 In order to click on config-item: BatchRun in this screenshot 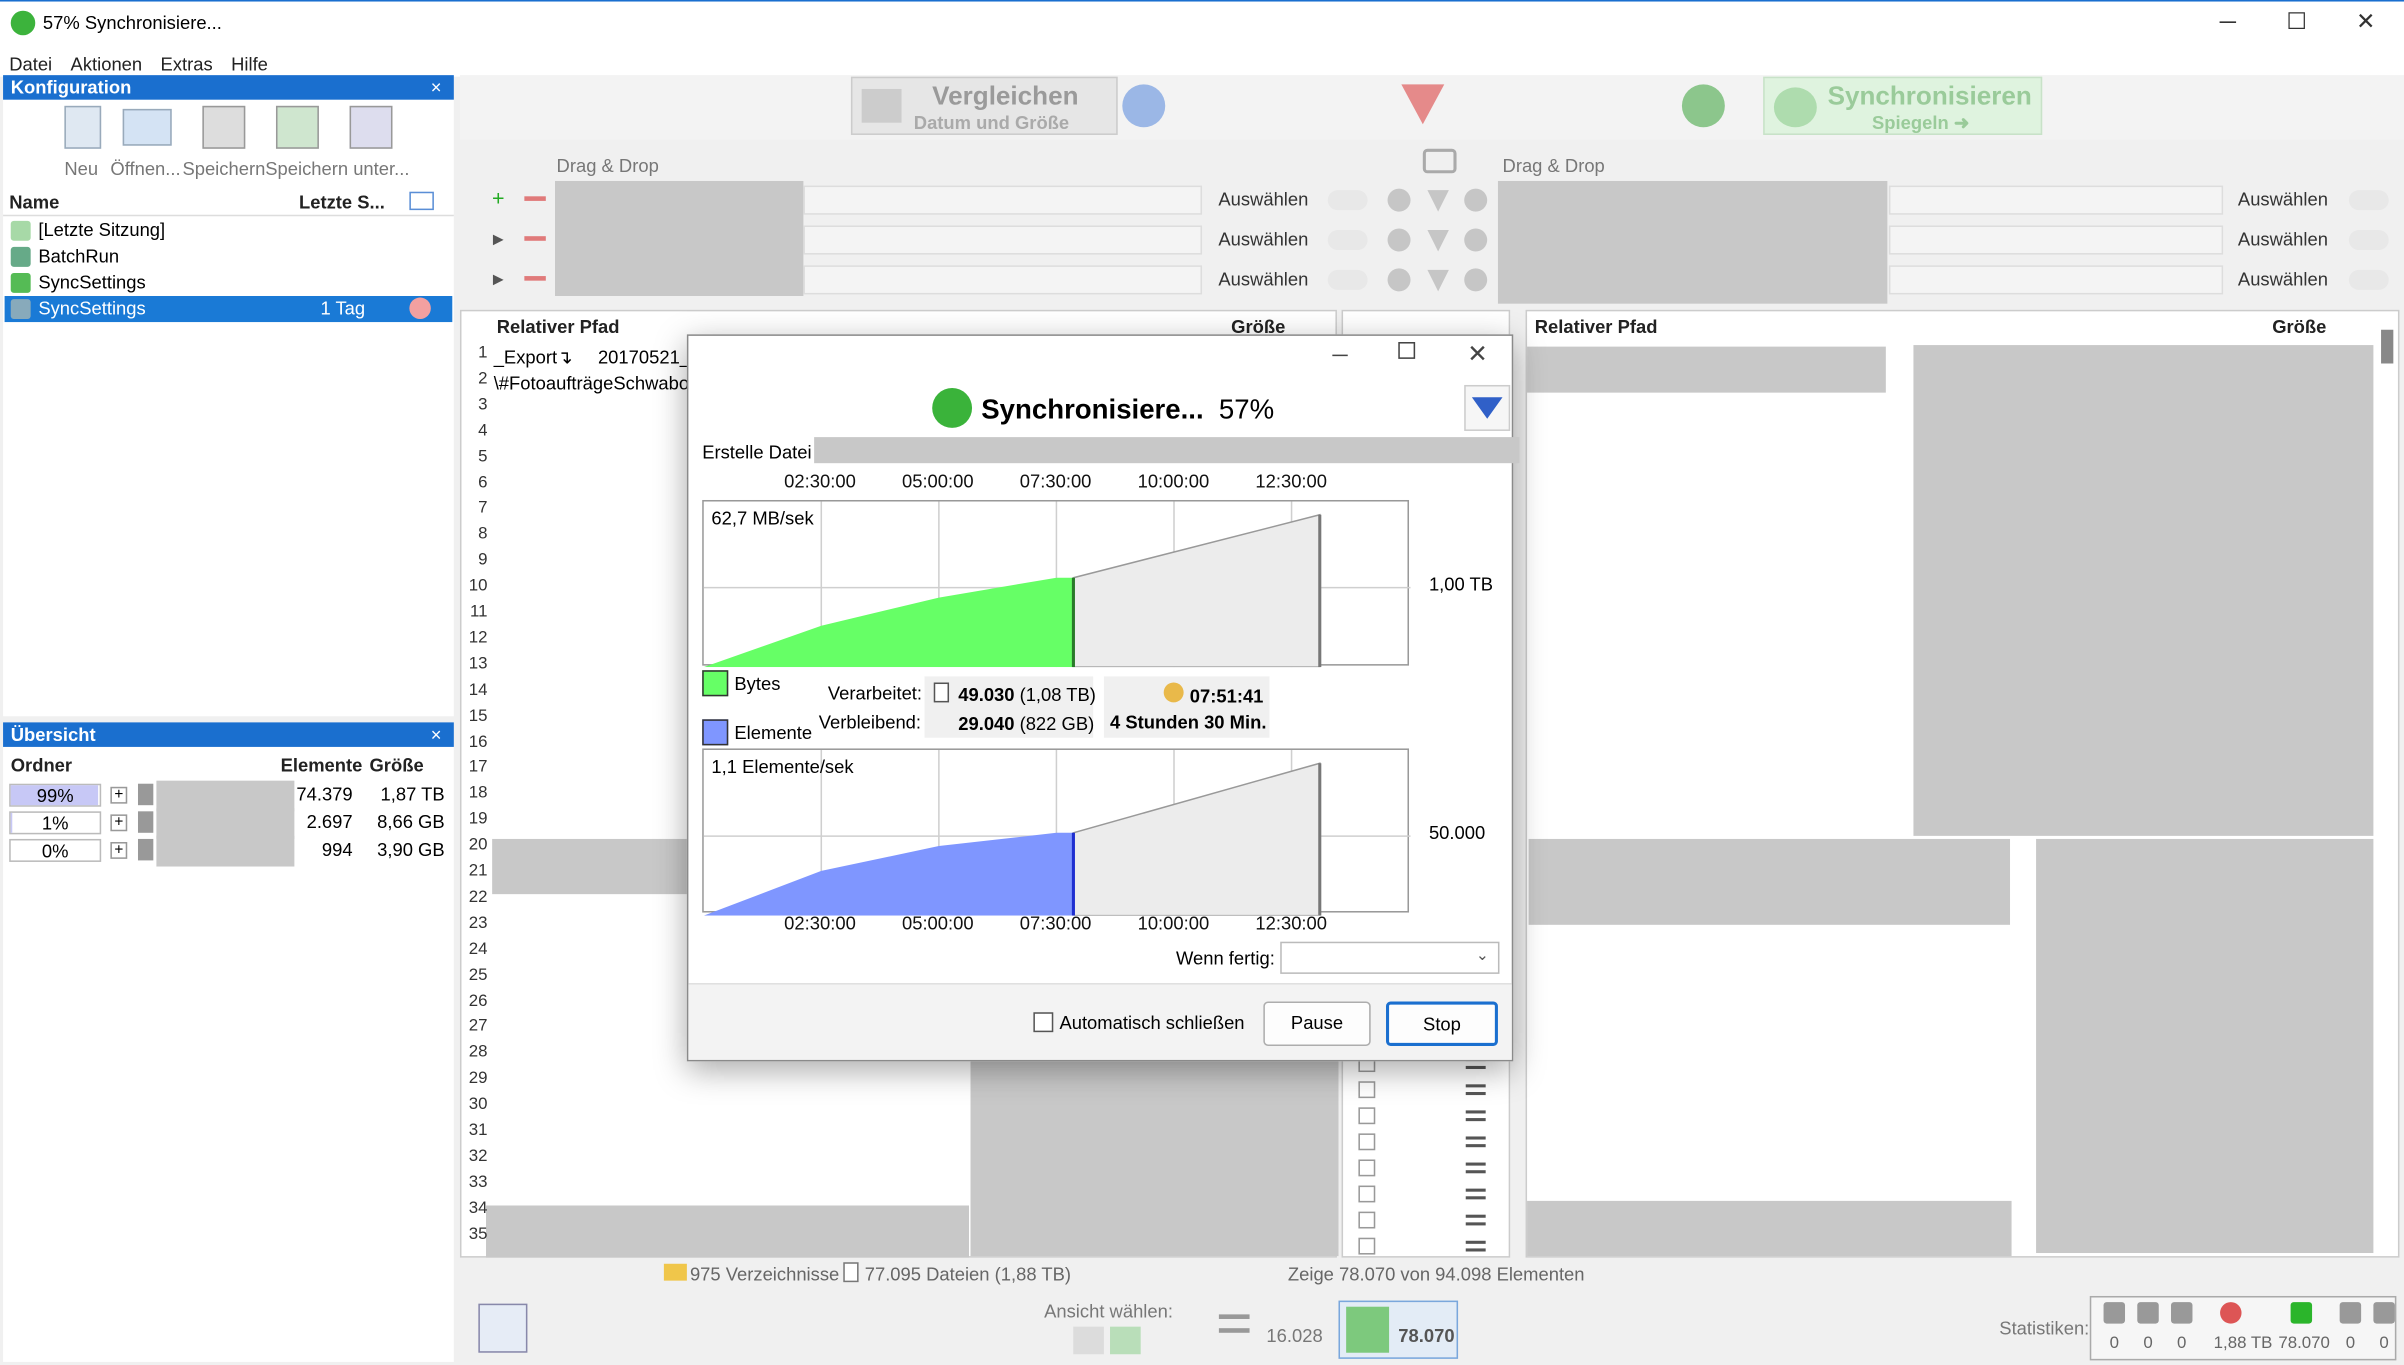, I will do `click(229, 257)`.